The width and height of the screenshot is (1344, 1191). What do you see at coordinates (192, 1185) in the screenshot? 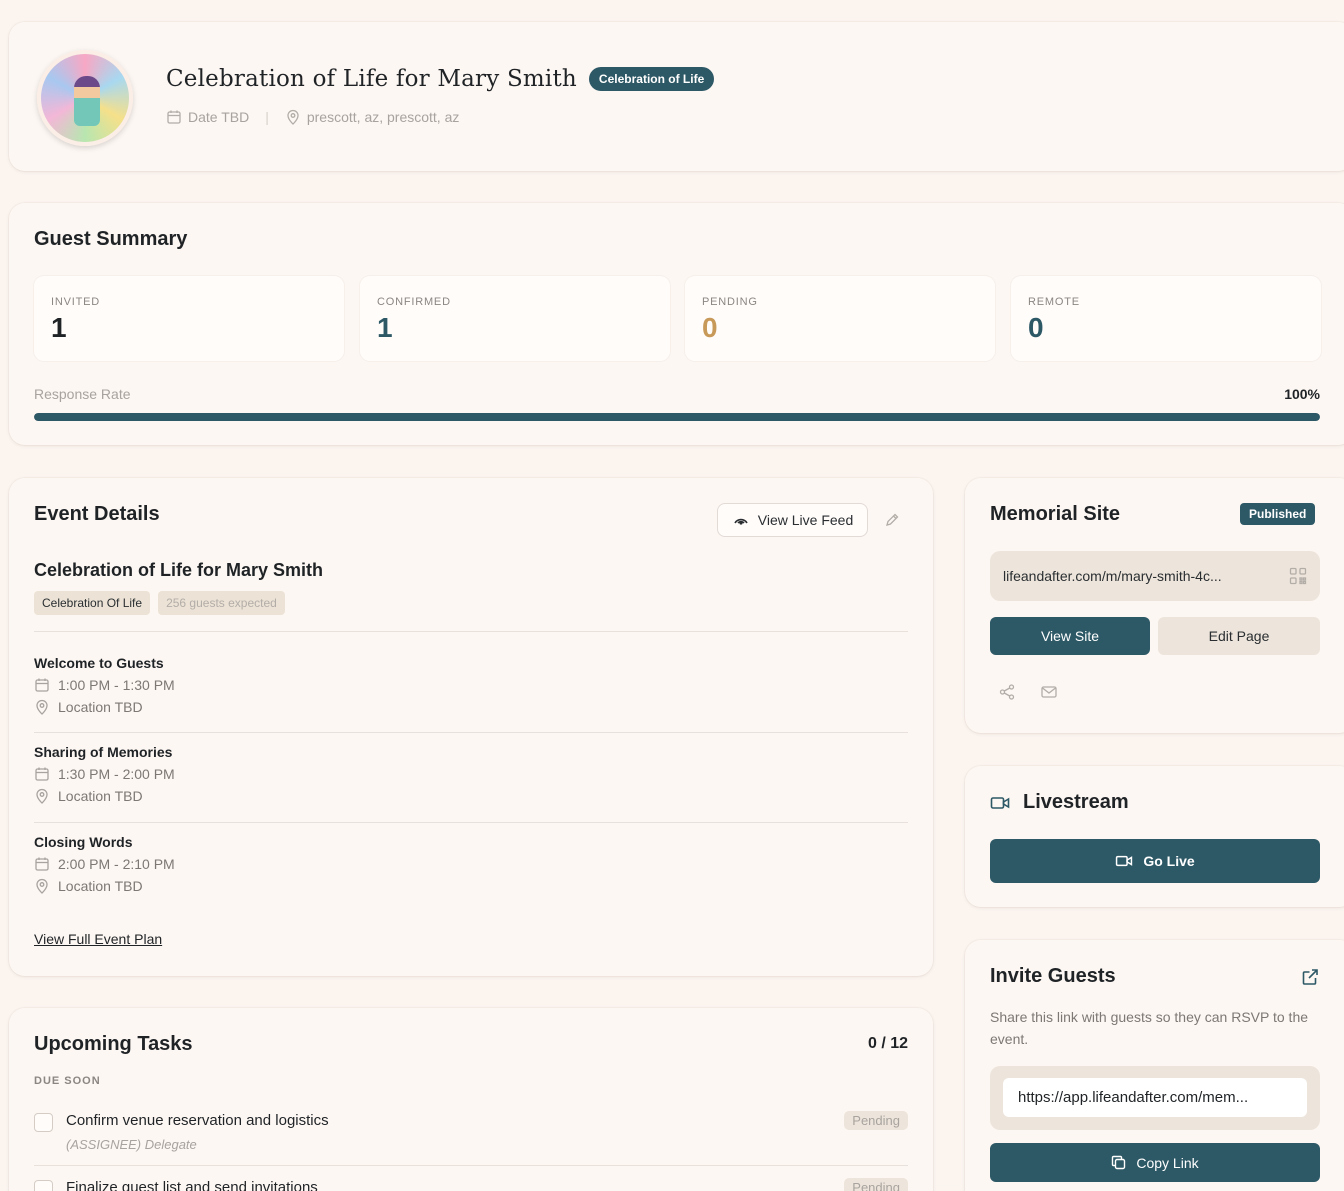
I see `task-name: Finalize guest list and send invitations` at bounding box center [192, 1185].